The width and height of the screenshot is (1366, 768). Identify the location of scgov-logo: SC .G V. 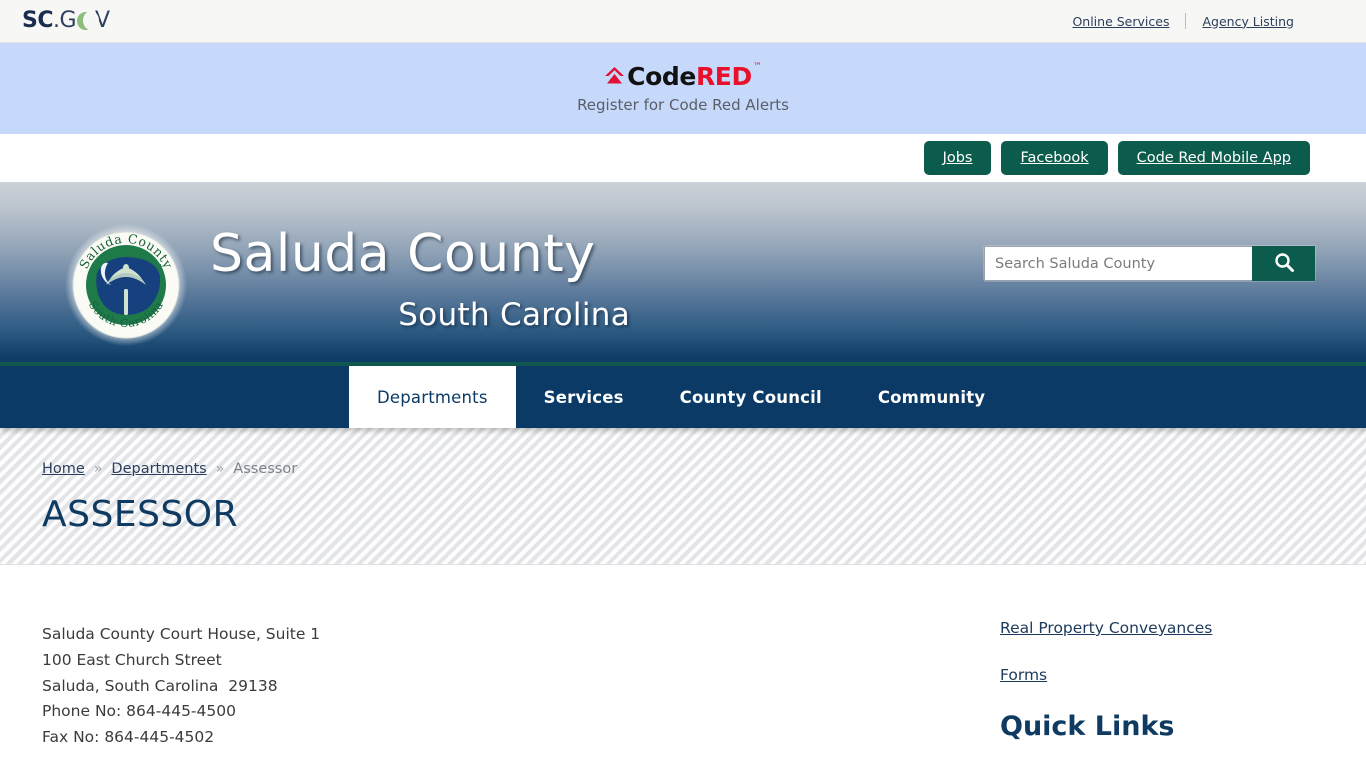
(66, 21).